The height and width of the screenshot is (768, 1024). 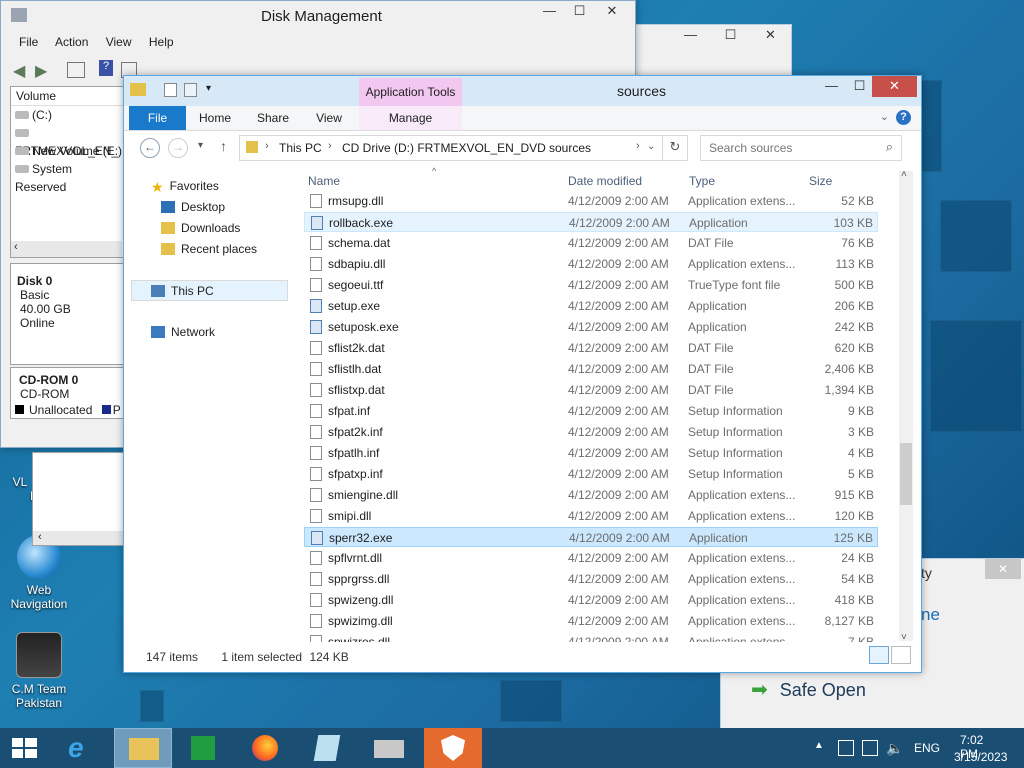 What do you see at coordinates (39, 671) in the screenshot?
I see `desktop-icon-cm-team: C.M Team Pakistan` at bounding box center [39, 671].